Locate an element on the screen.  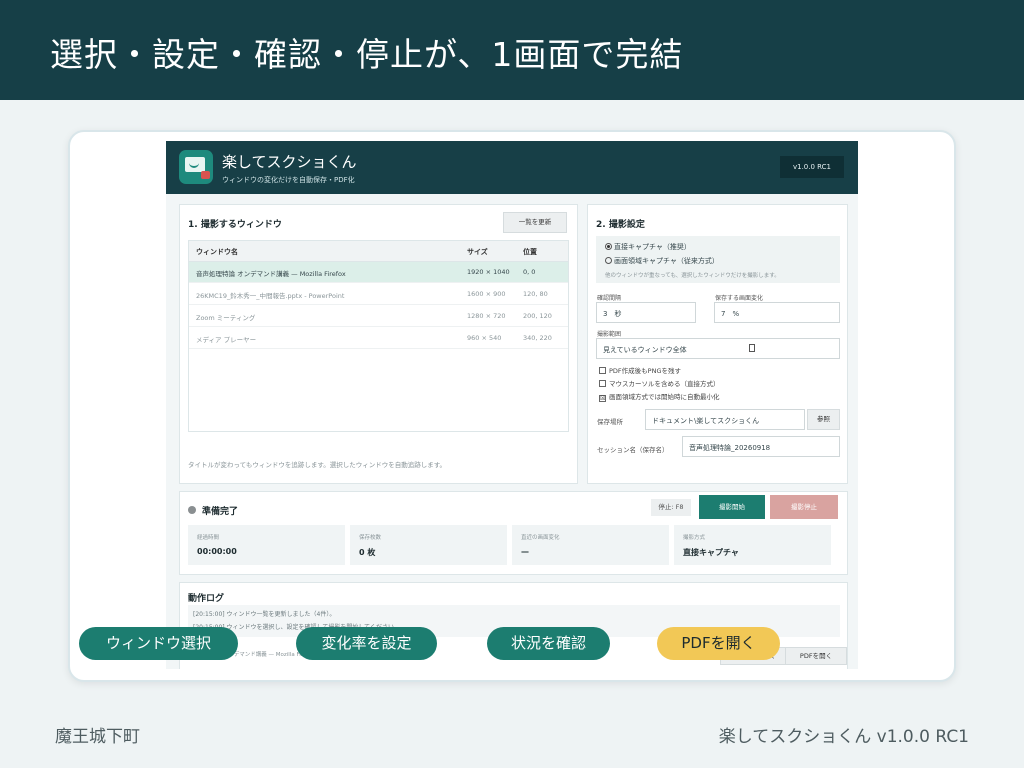
refresh-list-button: 一覧を更新 is located at coordinates (535, 222).